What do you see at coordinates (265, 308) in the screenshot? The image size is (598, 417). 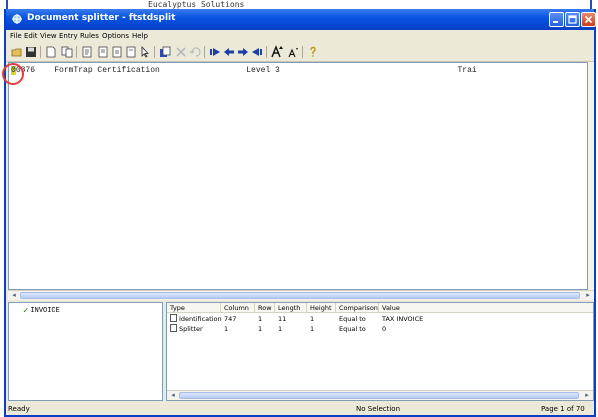 I see `column-header-row: Row` at bounding box center [265, 308].